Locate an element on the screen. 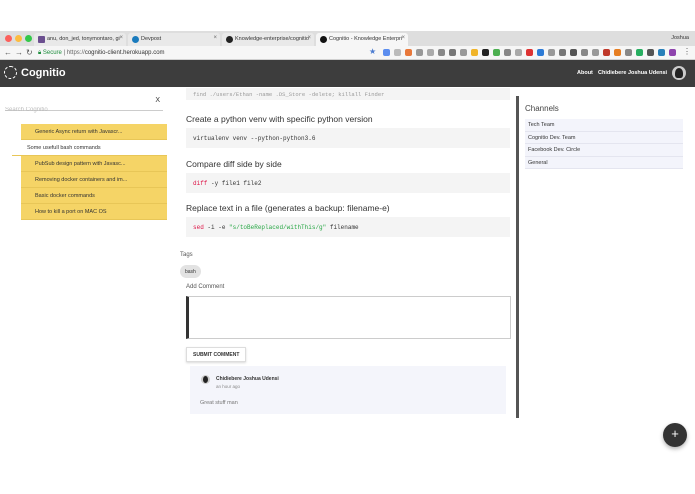 This screenshot has height=494, width=695. channels-title: Channels is located at coordinates (542, 108).